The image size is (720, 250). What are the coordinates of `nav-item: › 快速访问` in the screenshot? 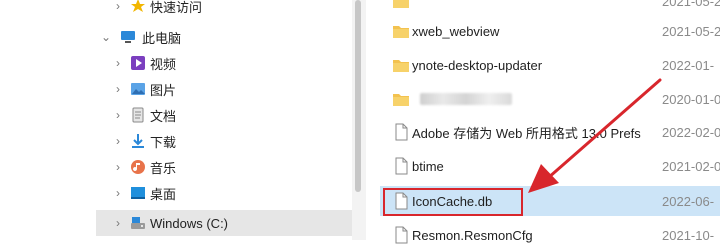 It's located at (176, 9).